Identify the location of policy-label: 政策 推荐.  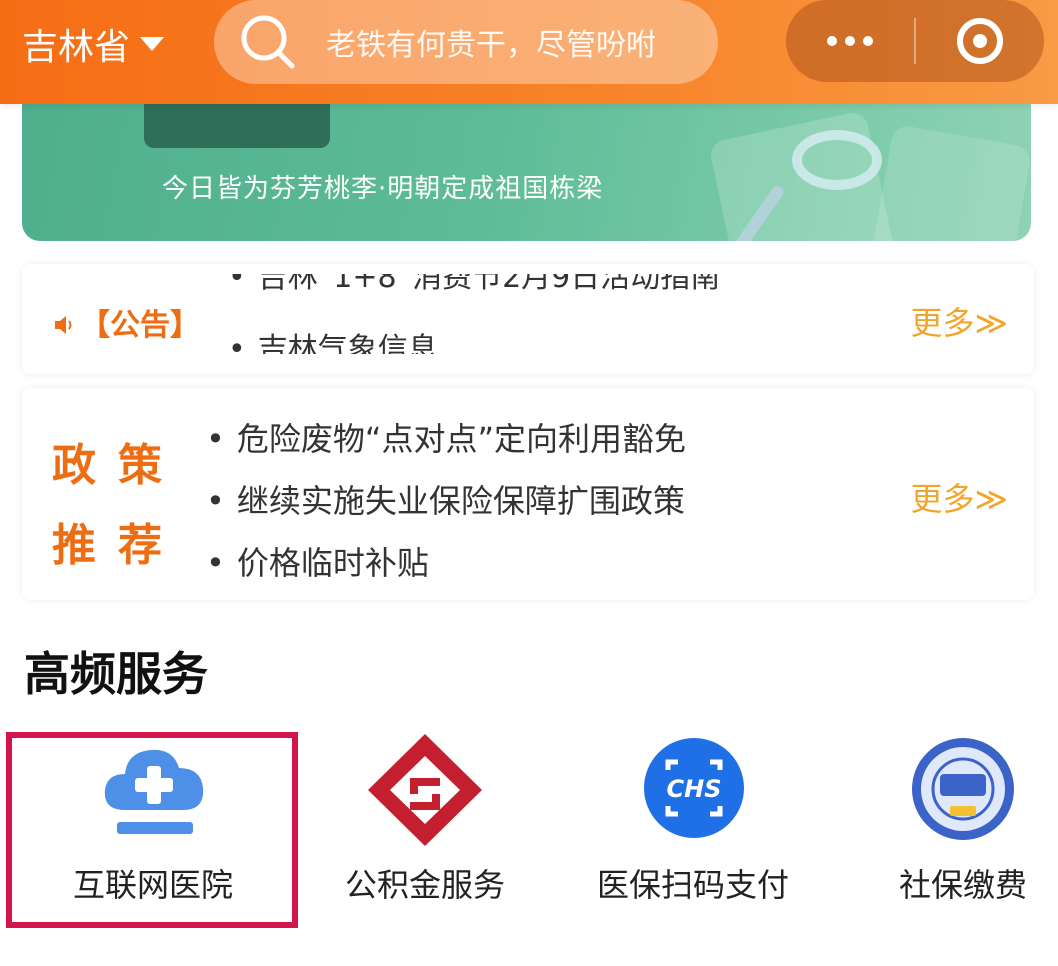
(122, 506).